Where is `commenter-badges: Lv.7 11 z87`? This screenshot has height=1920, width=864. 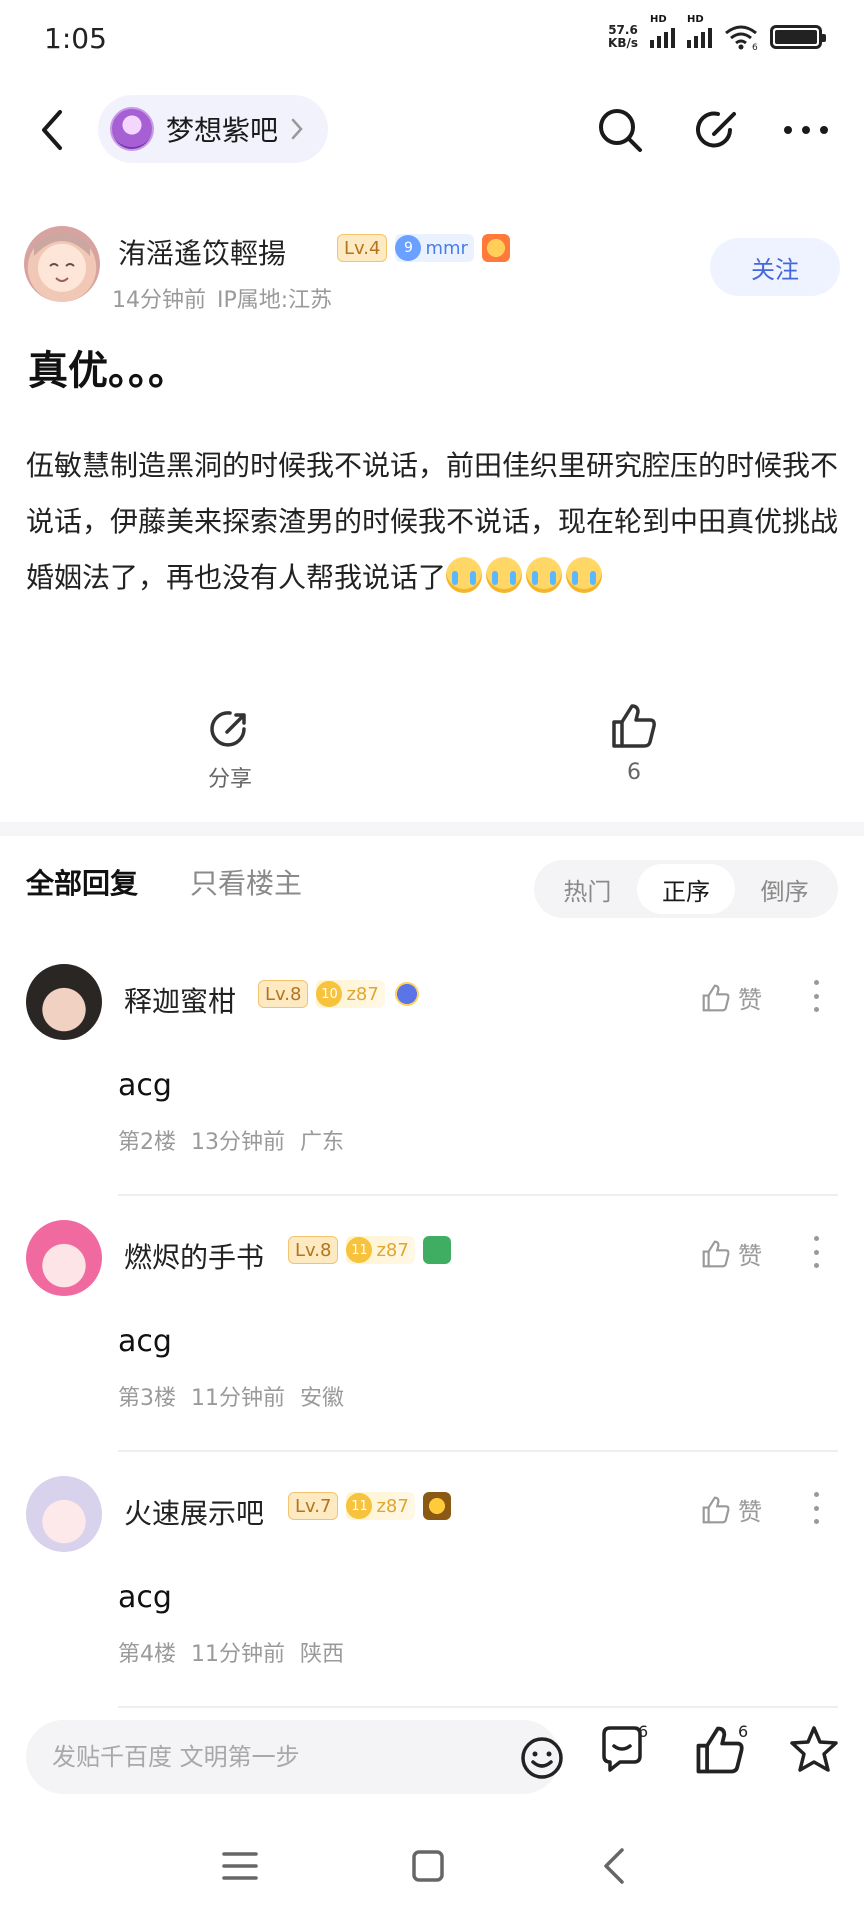
commenter-badges: Lv.7 11 z87 is located at coordinates (369, 1506).